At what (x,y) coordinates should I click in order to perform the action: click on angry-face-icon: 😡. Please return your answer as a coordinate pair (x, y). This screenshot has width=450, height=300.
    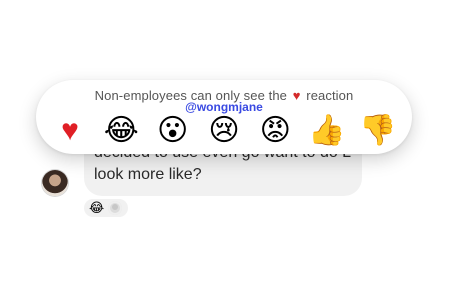
    Looking at the image, I should click on (275, 130).